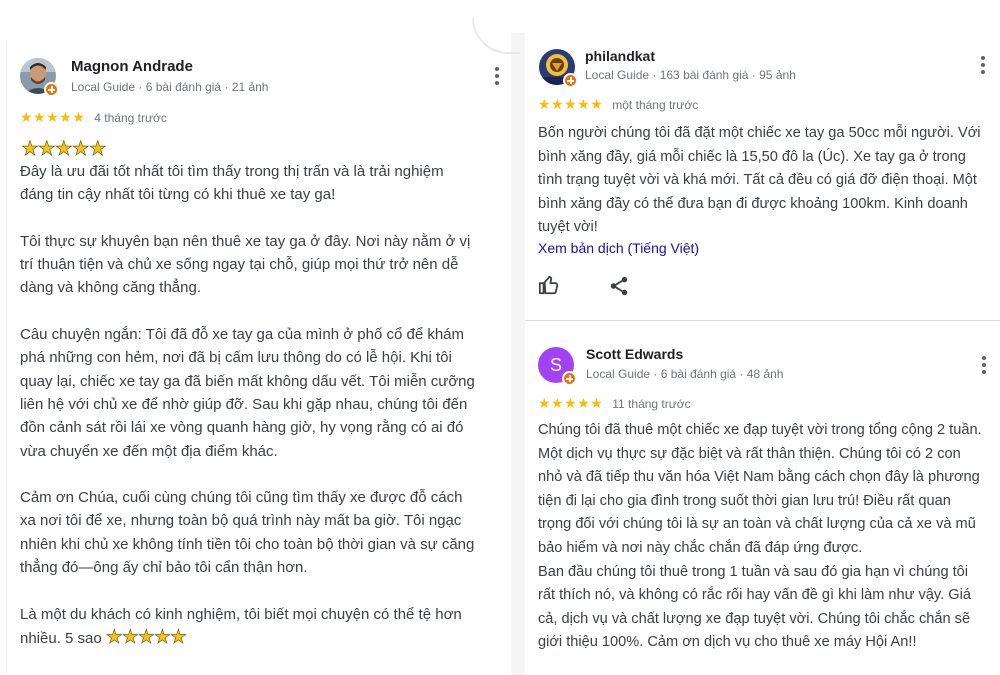 The height and width of the screenshot is (675, 1000). What do you see at coordinates (549, 285) in the screenshot?
I see `thumbs-up-icon` at bounding box center [549, 285].